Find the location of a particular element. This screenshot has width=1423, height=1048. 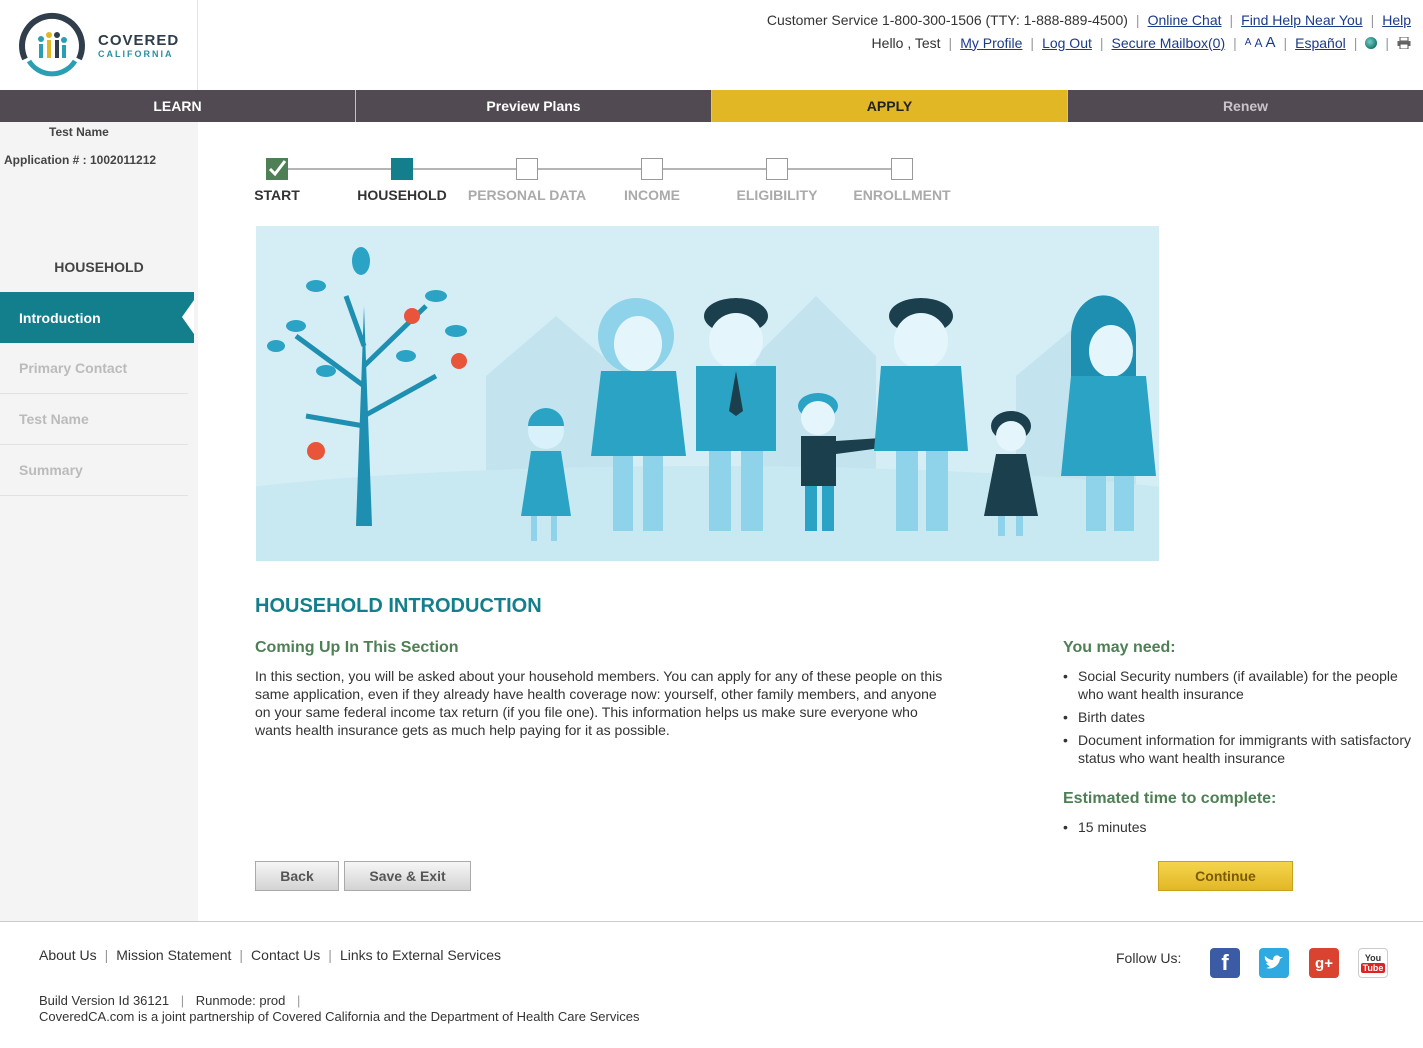

help-link: Help is located at coordinates (1396, 20).